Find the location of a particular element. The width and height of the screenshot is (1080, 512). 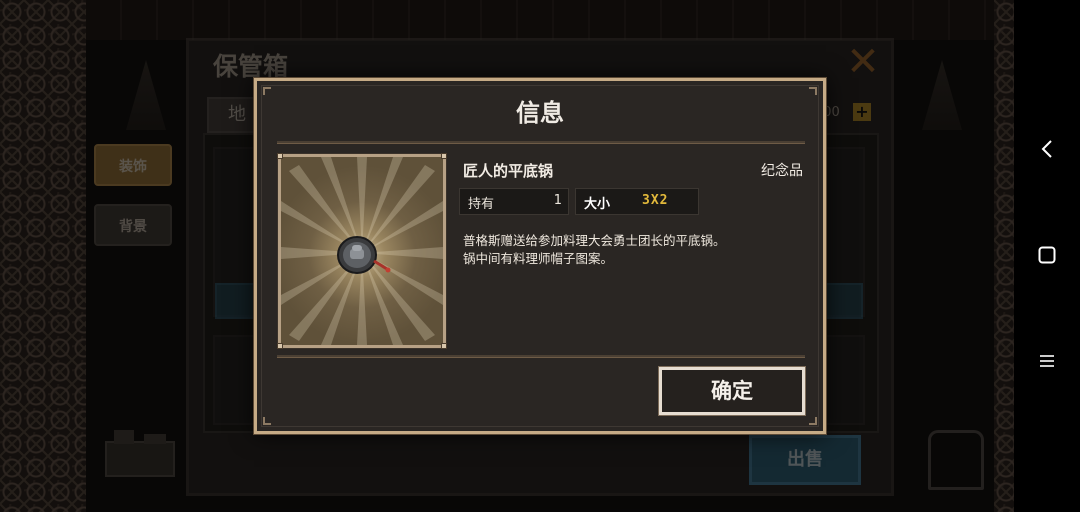

owned-count-box: 持有 1 is located at coordinates (514, 201).